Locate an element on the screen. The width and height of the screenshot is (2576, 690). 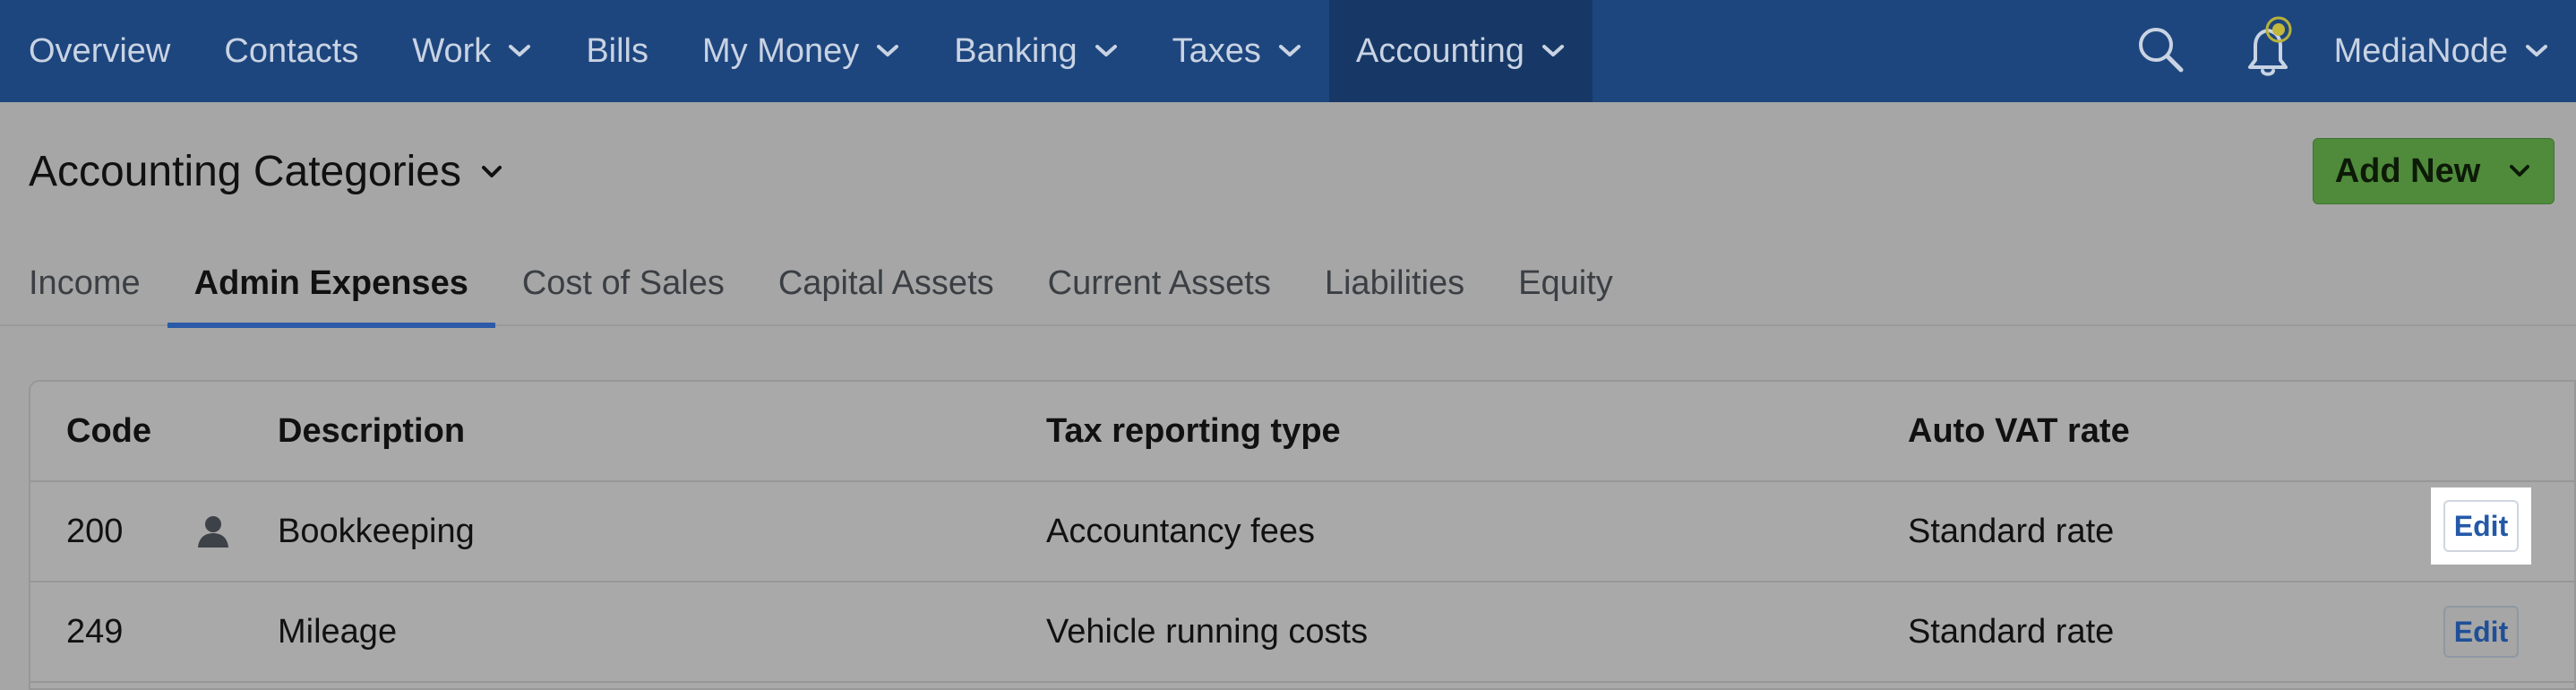
nav-label: Work is located at coordinates (452, 50).